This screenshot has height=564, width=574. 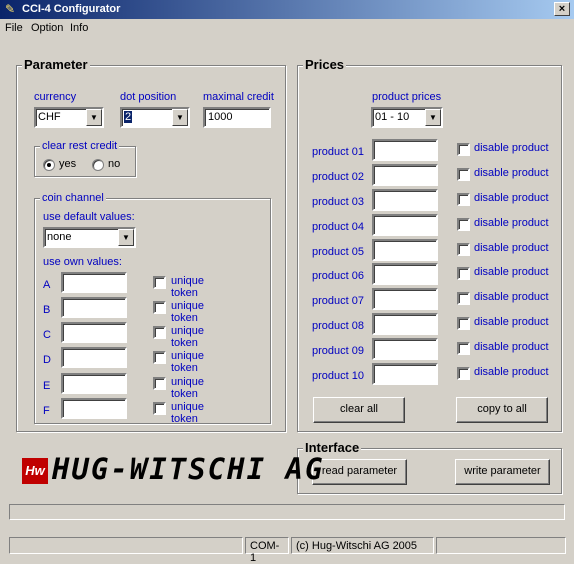 What do you see at coordinates (46, 411) in the screenshot?
I see `channel-letter: F` at bounding box center [46, 411].